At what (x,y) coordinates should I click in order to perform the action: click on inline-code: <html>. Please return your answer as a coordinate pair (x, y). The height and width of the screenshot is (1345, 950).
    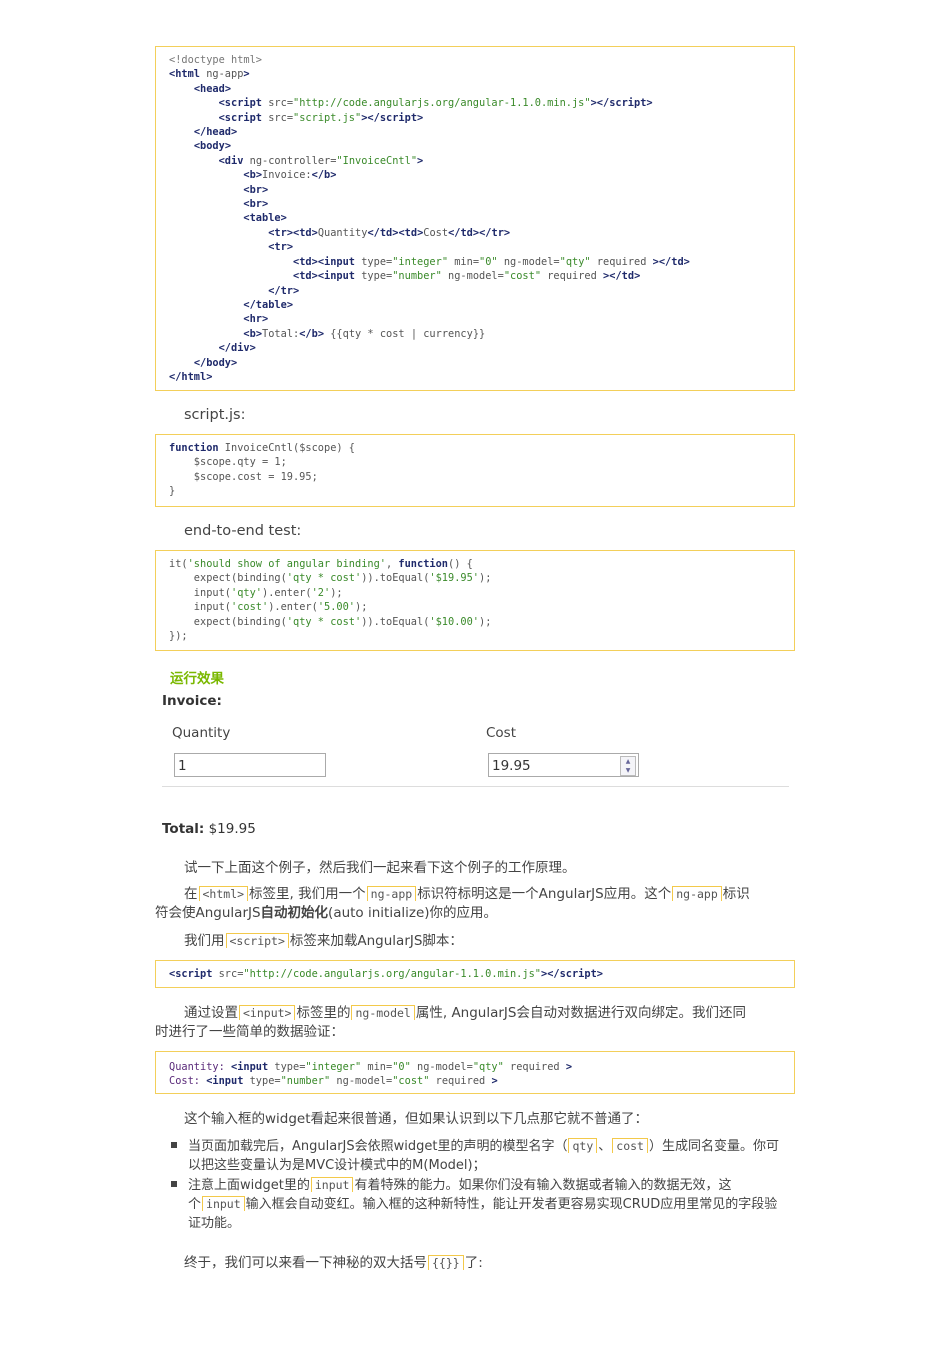
    Looking at the image, I should click on (223, 893).